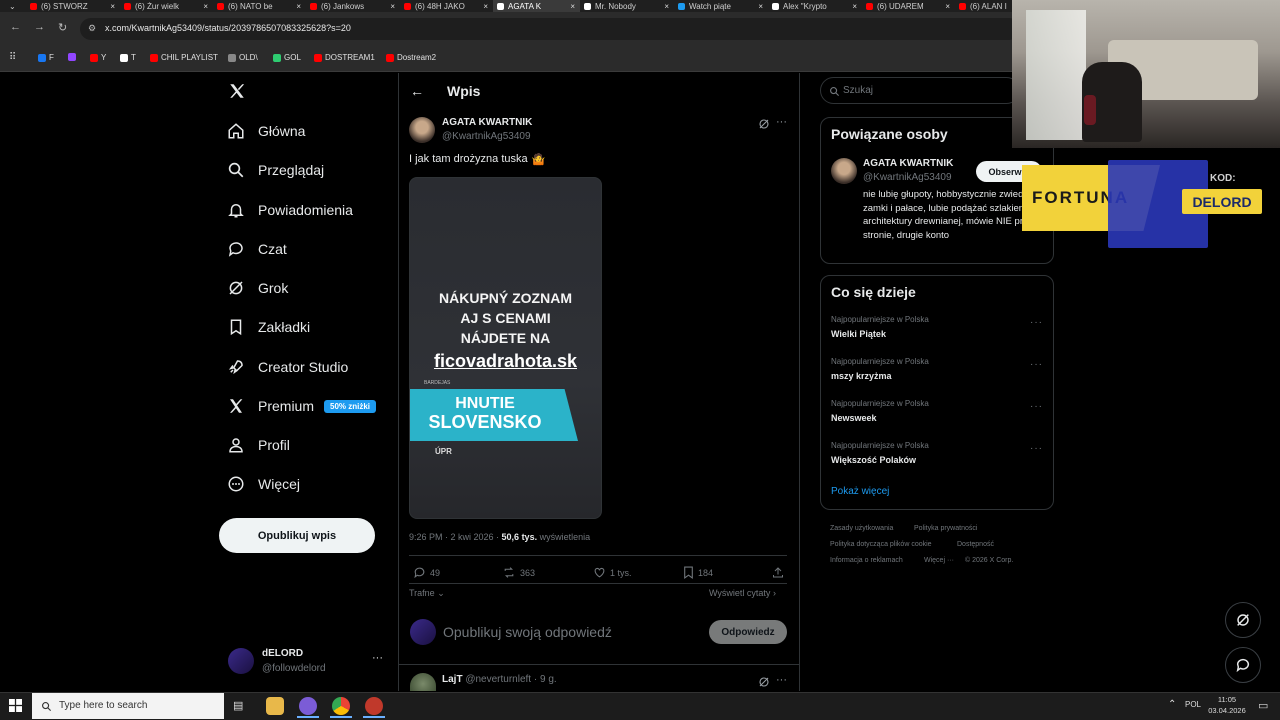 The width and height of the screenshot is (1280, 720). What do you see at coordinates (287, 57) in the screenshot?
I see `bookmark-item: GOL` at bounding box center [287, 57].